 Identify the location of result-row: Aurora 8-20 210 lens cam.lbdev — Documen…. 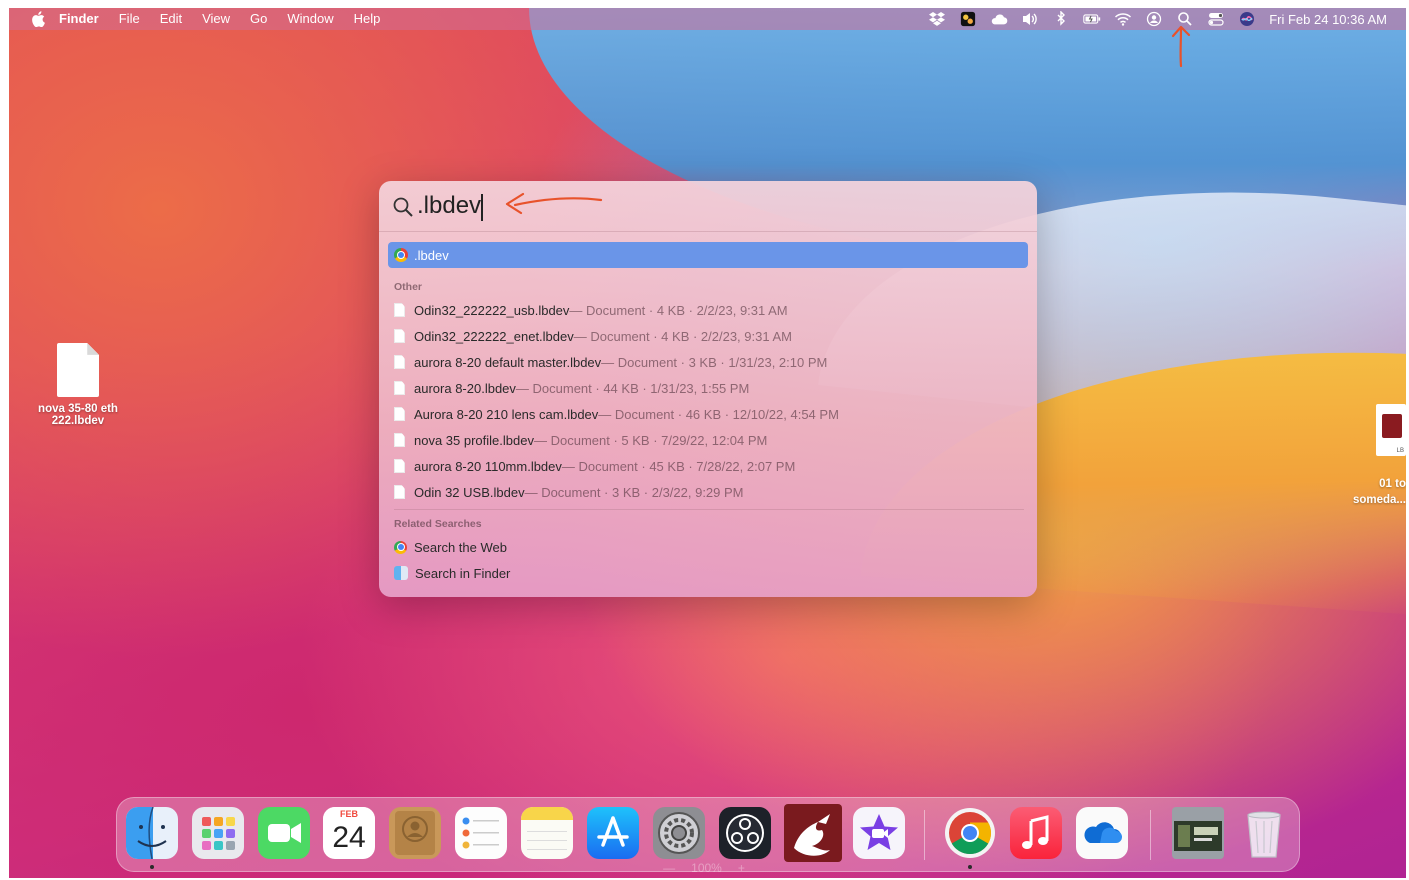
(616, 414).